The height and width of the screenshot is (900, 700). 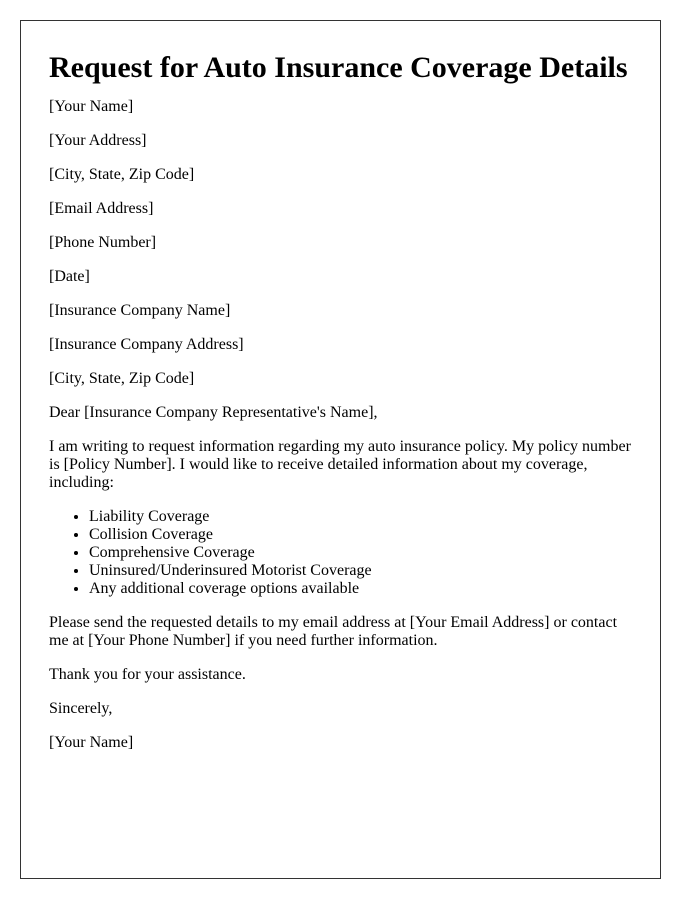 What do you see at coordinates (91, 742) in the screenshot?
I see `signature: [Your Name]` at bounding box center [91, 742].